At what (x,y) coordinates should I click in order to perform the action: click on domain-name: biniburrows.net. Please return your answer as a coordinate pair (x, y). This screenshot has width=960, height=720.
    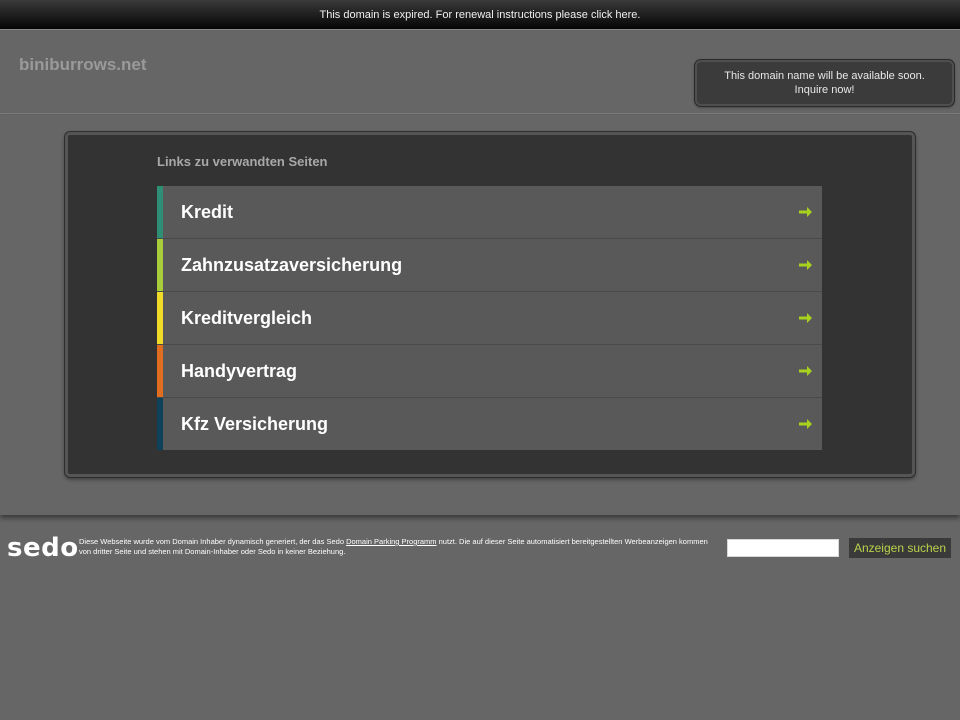
    Looking at the image, I should click on (83, 64).